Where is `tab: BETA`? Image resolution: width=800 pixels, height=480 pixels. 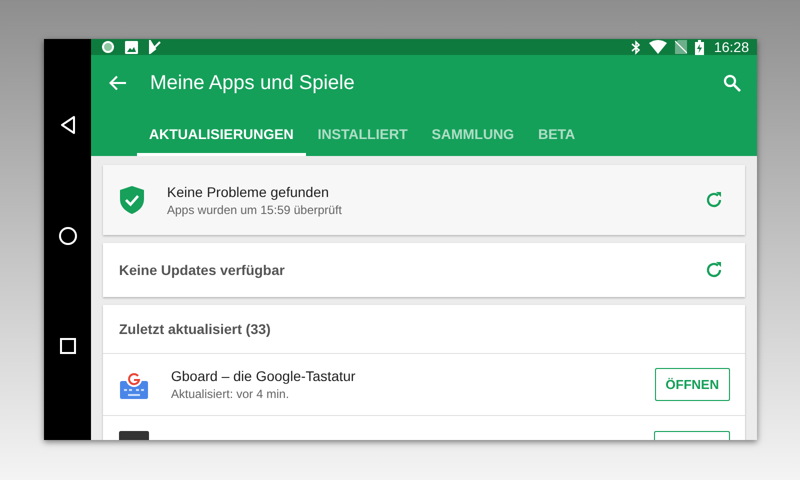 tab: BETA is located at coordinates (557, 133).